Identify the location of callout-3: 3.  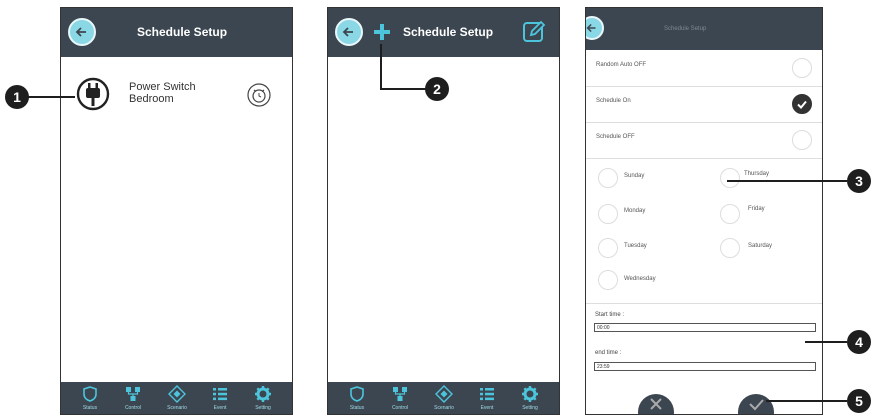
(859, 181).